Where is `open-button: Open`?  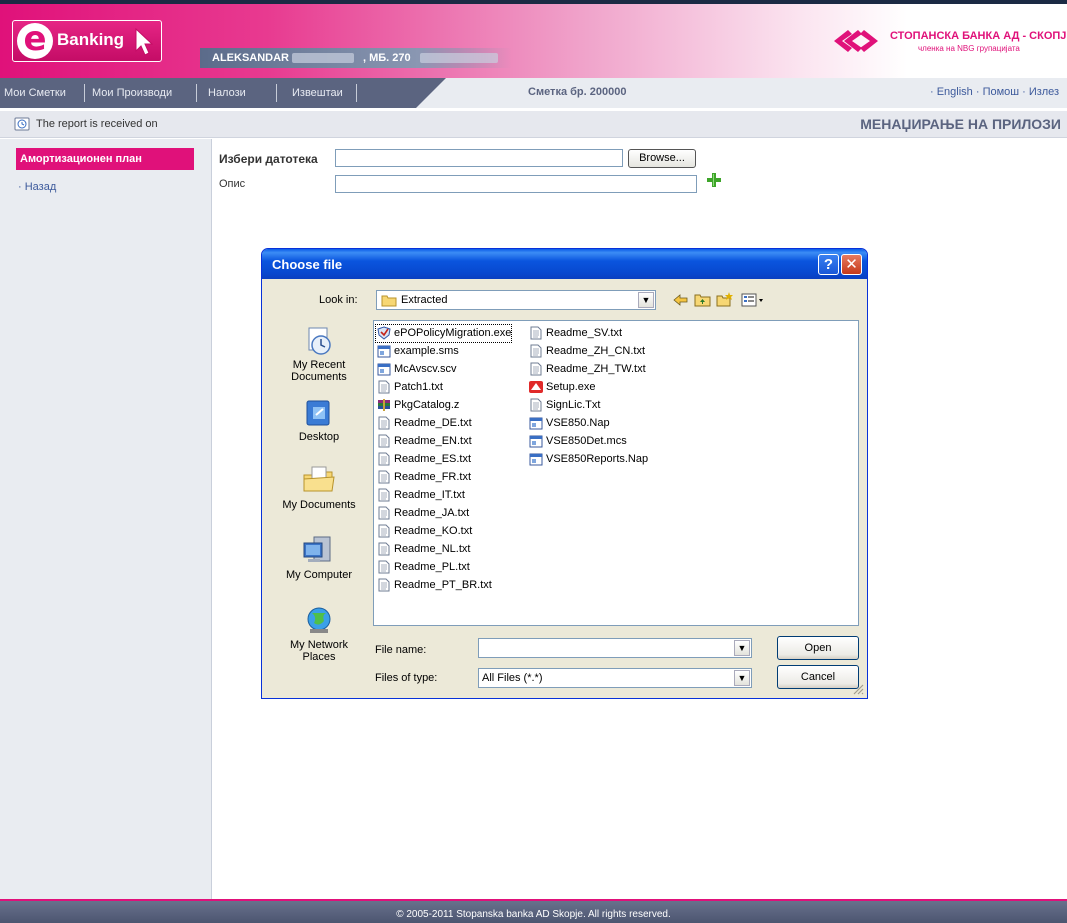
open-button: Open is located at coordinates (818, 648).